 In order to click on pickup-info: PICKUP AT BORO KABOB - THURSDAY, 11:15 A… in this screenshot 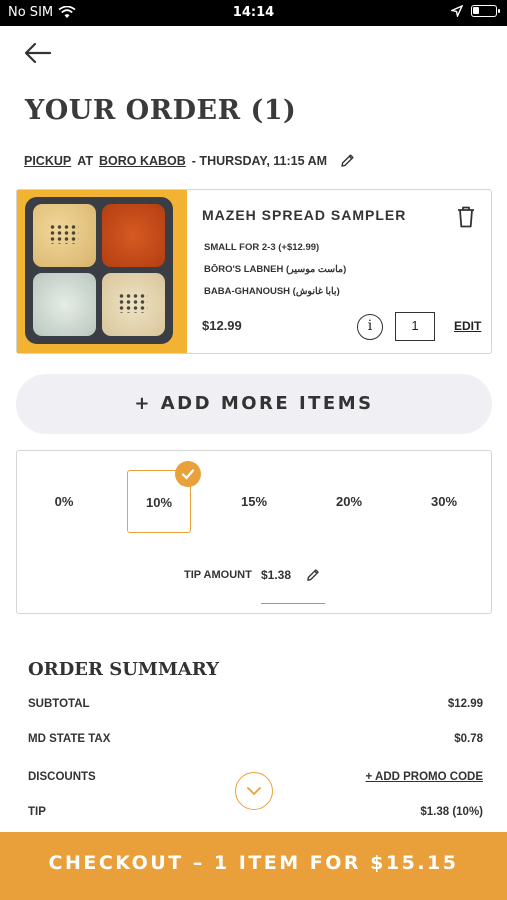, I will do `click(190, 160)`.